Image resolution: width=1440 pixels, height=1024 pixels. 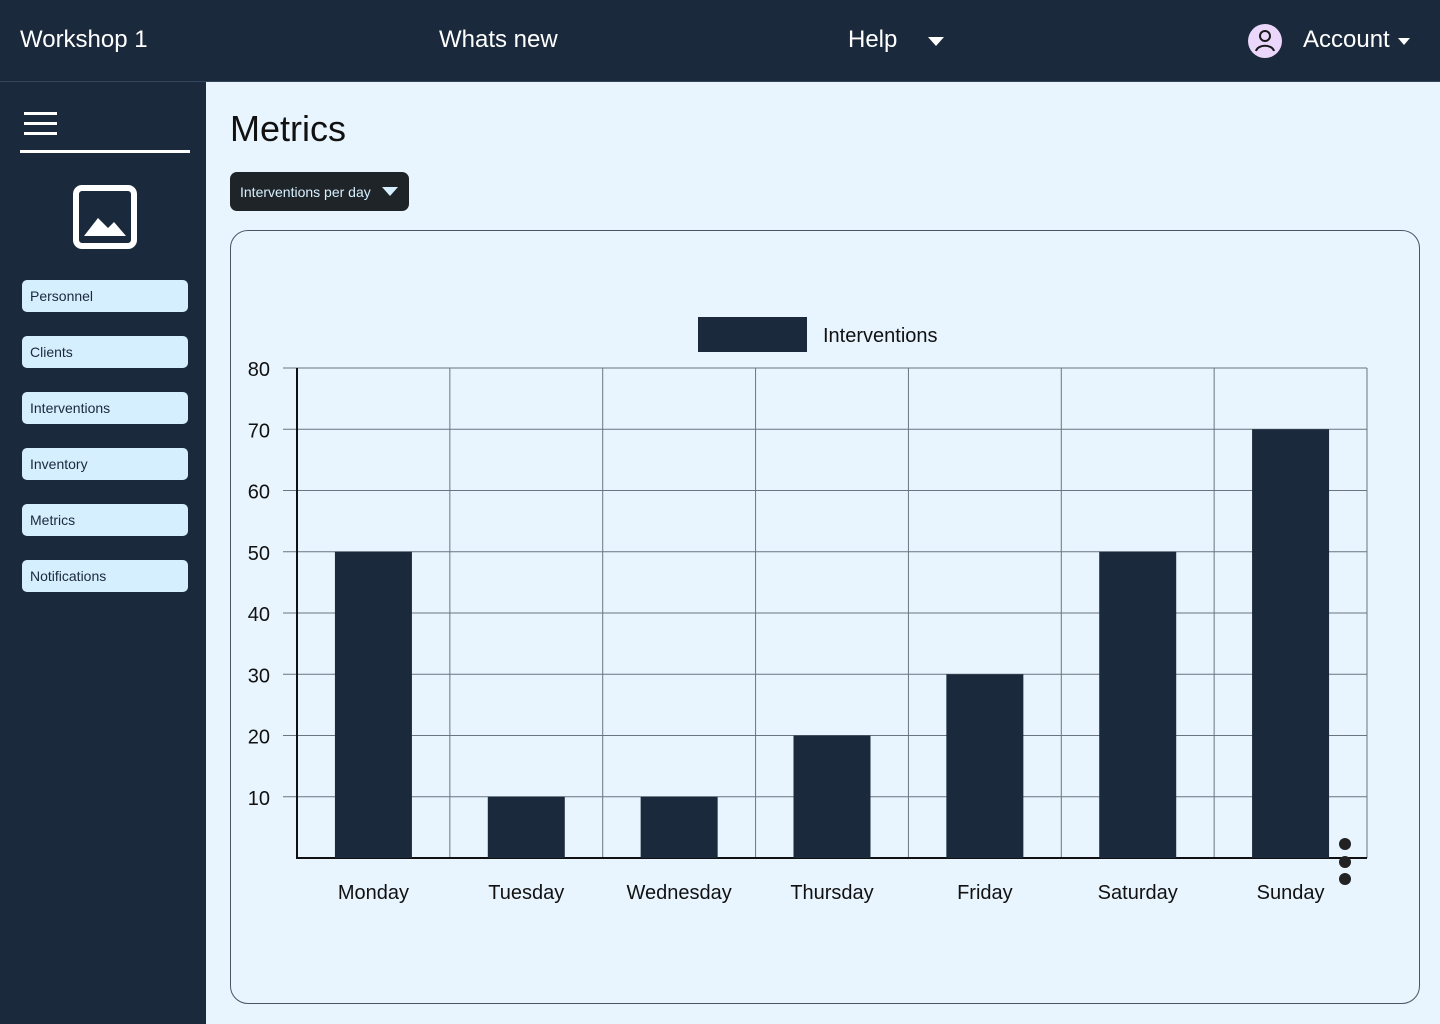 What do you see at coordinates (985, 766) in the screenshot?
I see `bar-friday` at bounding box center [985, 766].